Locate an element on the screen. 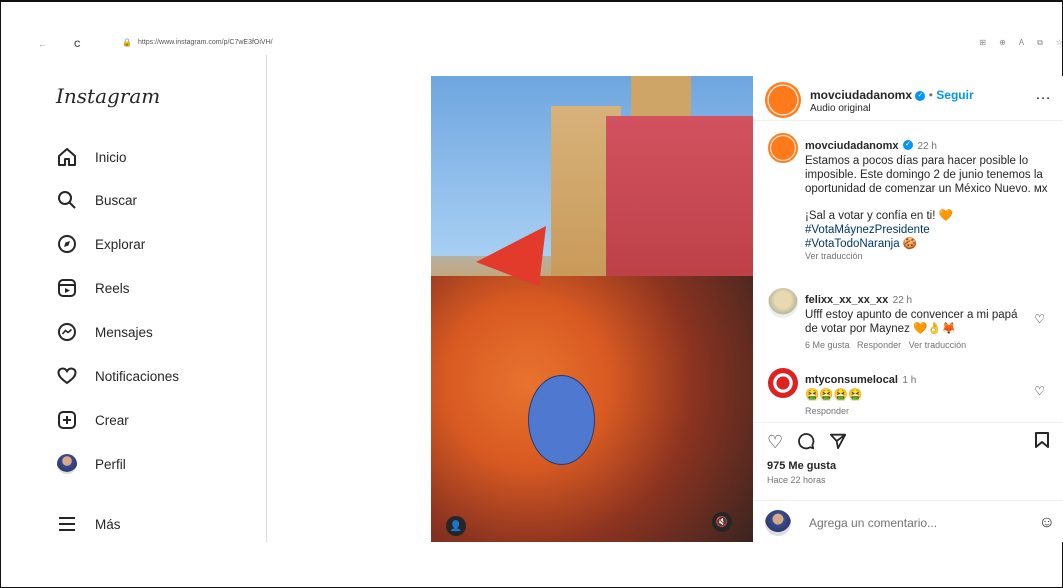  comment: mtyconsumelocal 1 h 🤮🤮🤮🤮 Responder is located at coordinates (919, 393).